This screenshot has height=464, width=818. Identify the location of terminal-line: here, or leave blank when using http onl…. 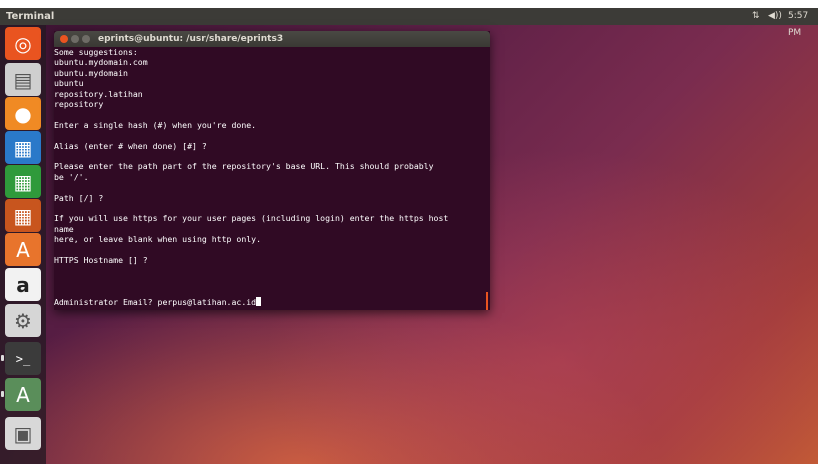
(158, 239).